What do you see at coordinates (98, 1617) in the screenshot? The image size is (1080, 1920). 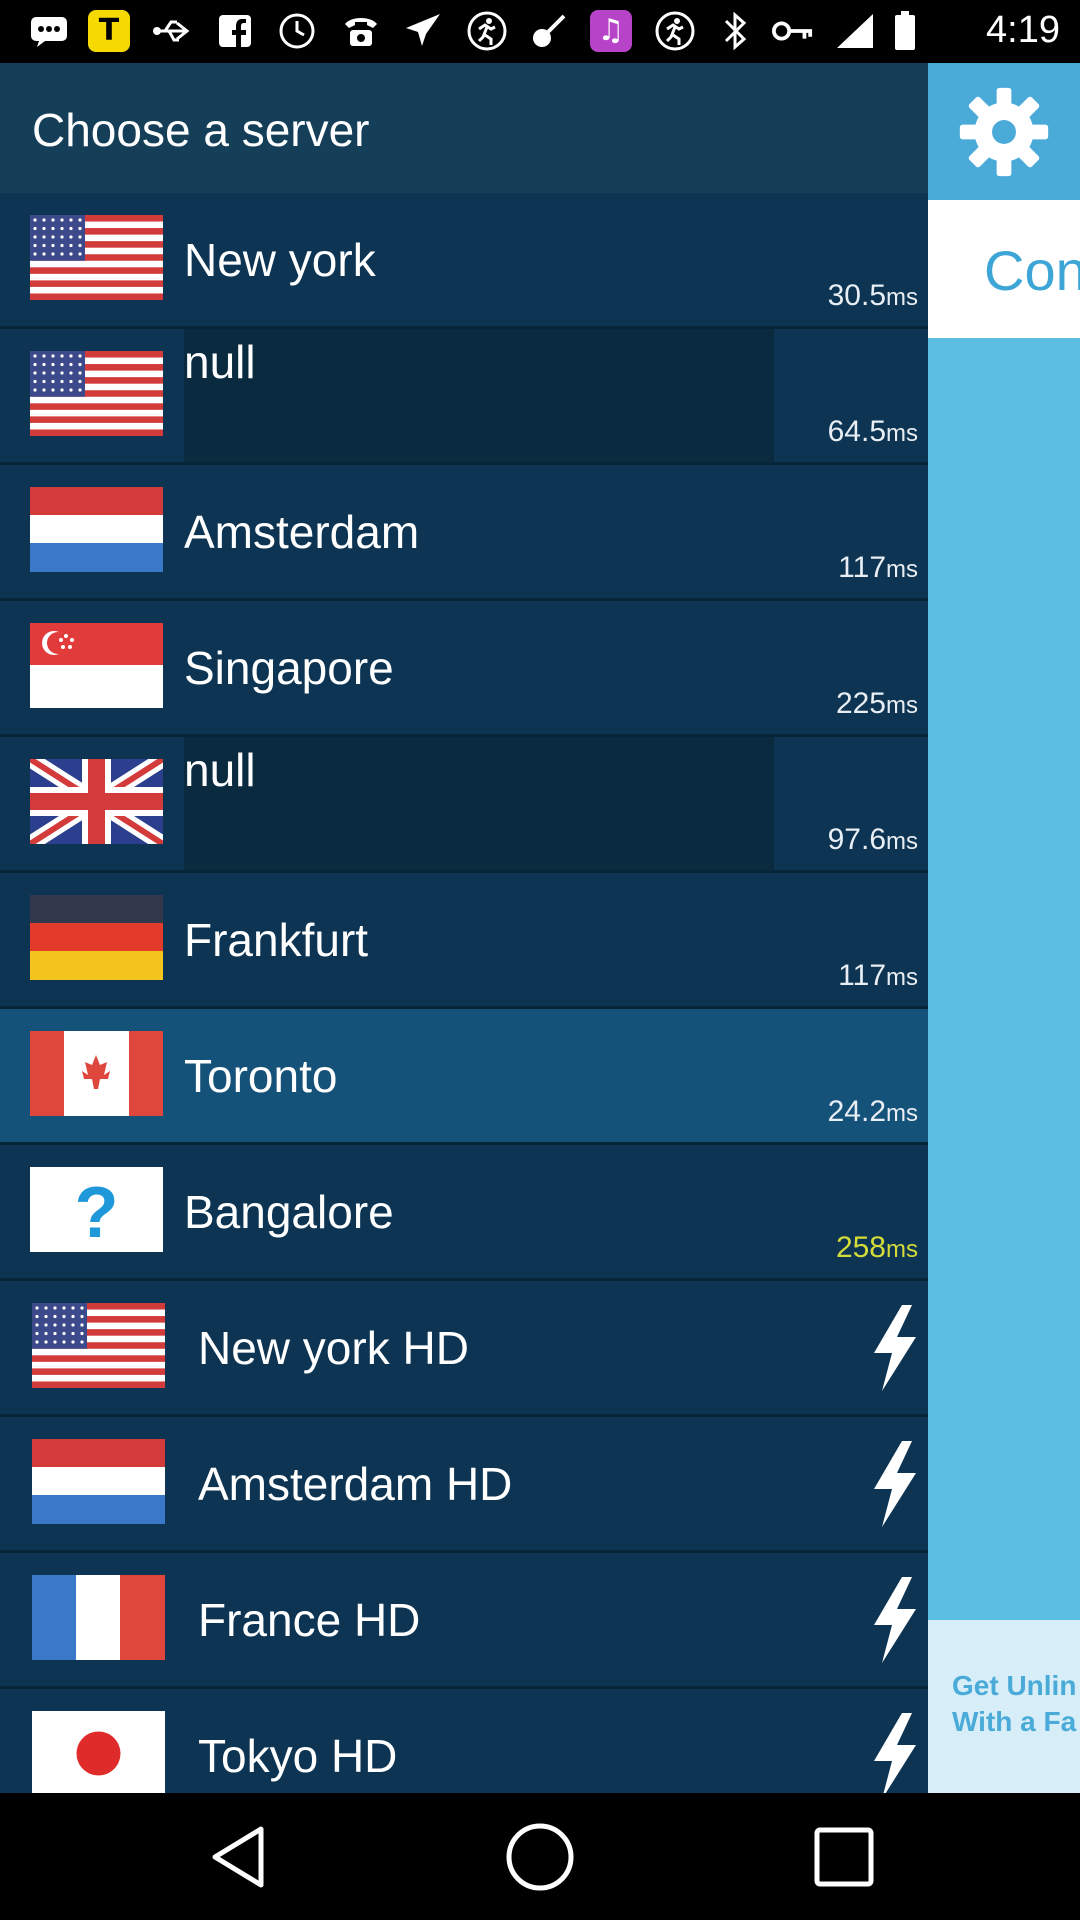 I see `flag-fr-icon` at bounding box center [98, 1617].